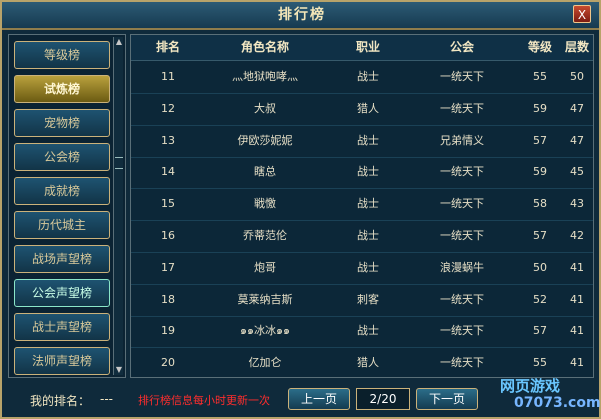 The height and width of the screenshot is (419, 601). Describe the element at coordinates (62, 293) in the screenshot. I see `sidebar-item: 公会声望榜` at that location.